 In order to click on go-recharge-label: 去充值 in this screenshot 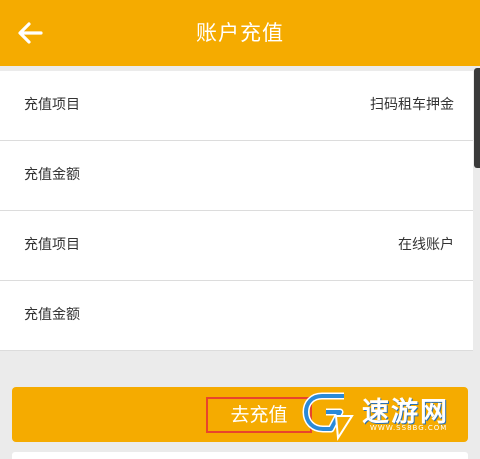, I will do `click(259, 415)`.